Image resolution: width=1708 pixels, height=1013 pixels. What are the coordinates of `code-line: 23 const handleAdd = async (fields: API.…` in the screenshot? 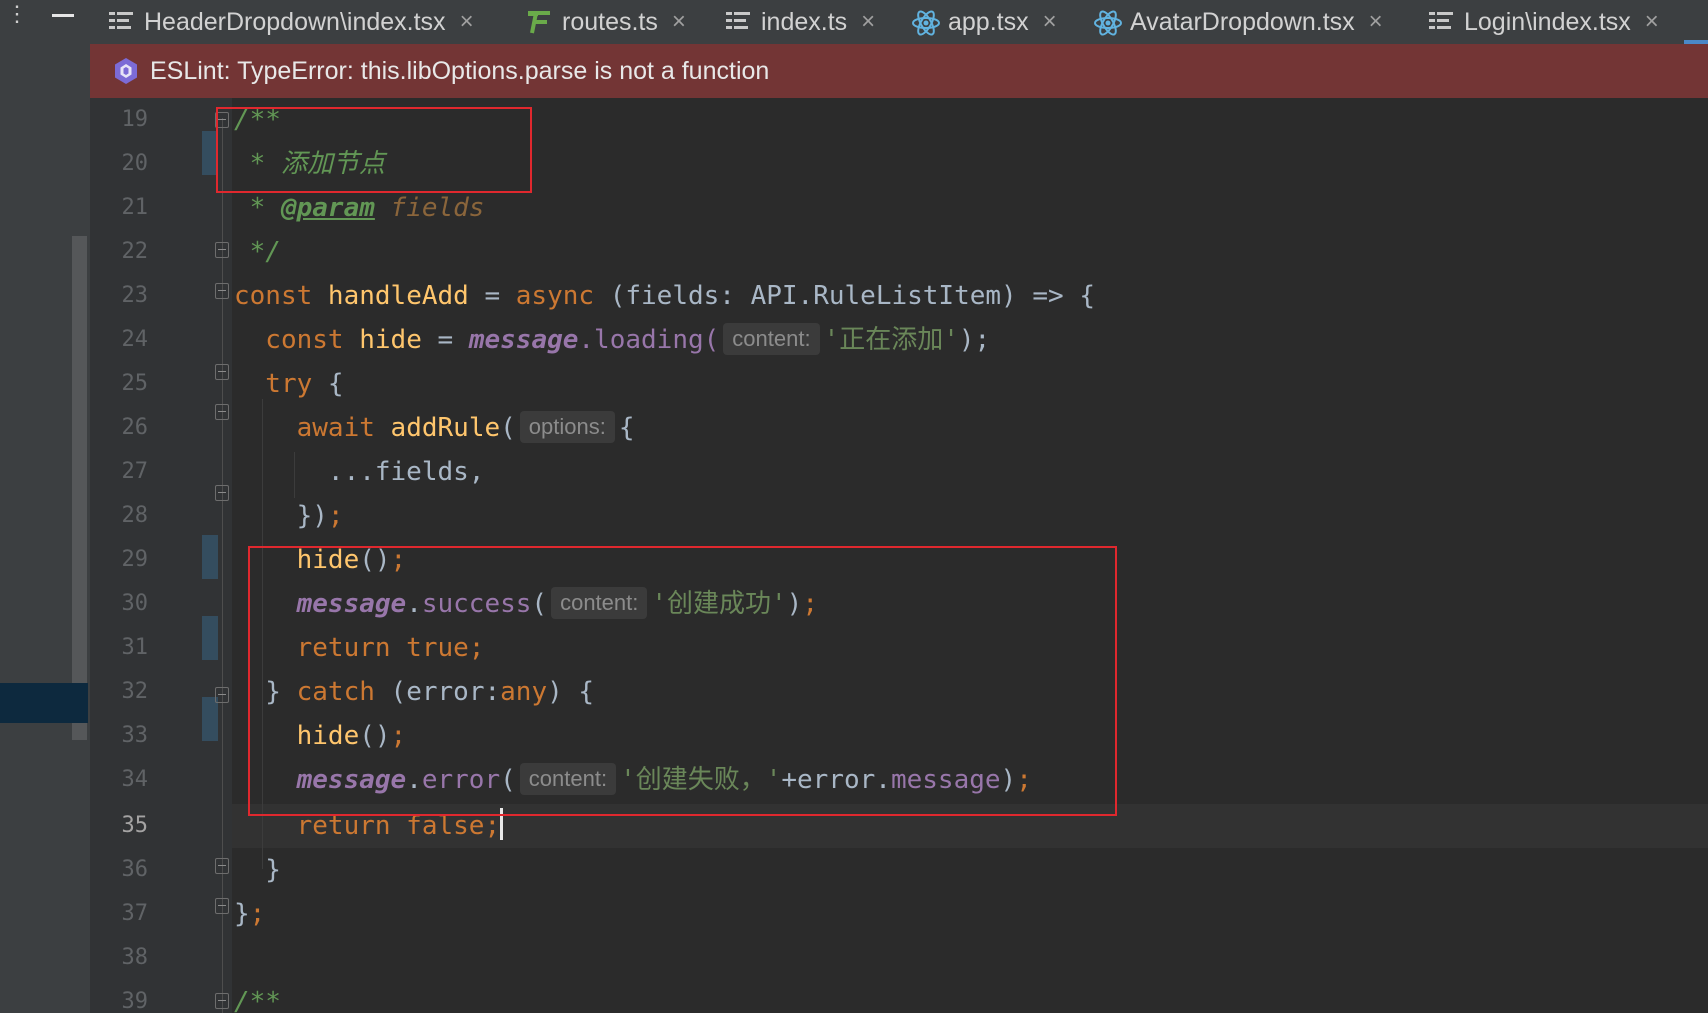 It's located at (899, 296).